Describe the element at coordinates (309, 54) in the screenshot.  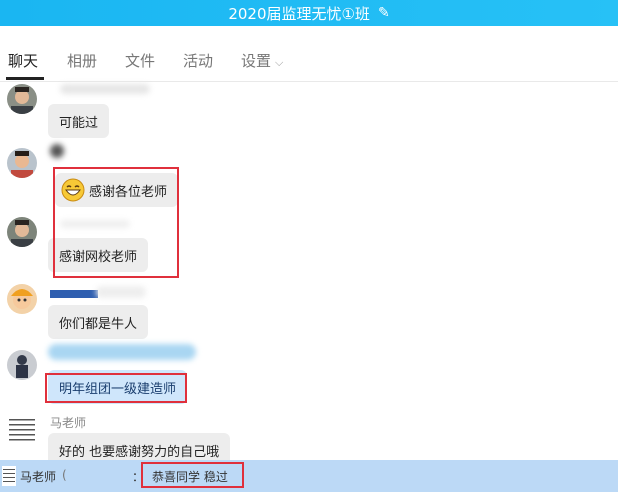
I see `tab-bar: 聊天 相册 文件 活动 设置 ⌵` at that location.